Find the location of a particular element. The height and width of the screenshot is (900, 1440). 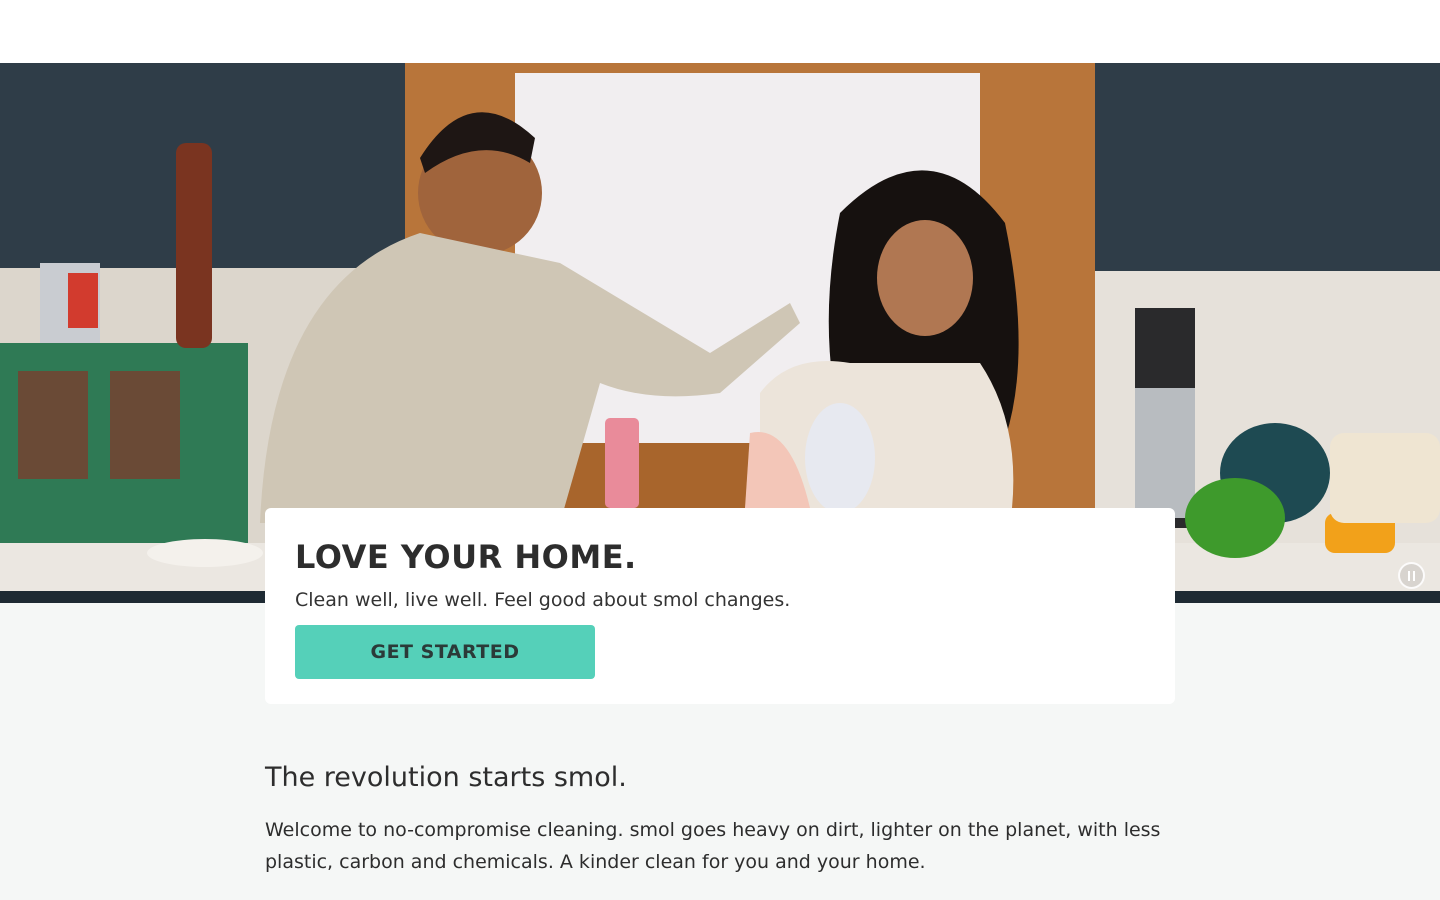

pause-slideshow-button is located at coordinates (1411, 575).